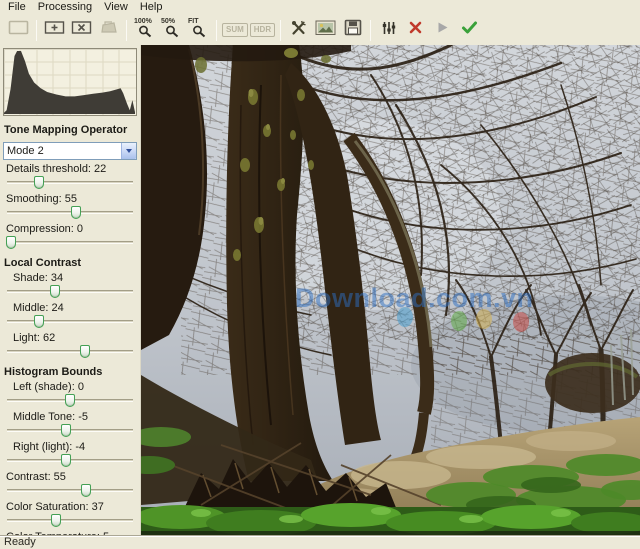 Image resolution: width=640 pixels, height=549 pixels. What do you see at coordinates (117, 7) in the screenshot?
I see `menu-view: View` at bounding box center [117, 7].